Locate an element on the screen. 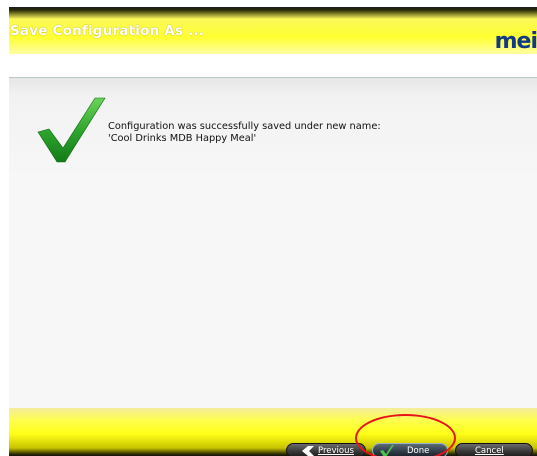 The image size is (537, 456). cancel-button: Cancel is located at coordinates (494, 449).